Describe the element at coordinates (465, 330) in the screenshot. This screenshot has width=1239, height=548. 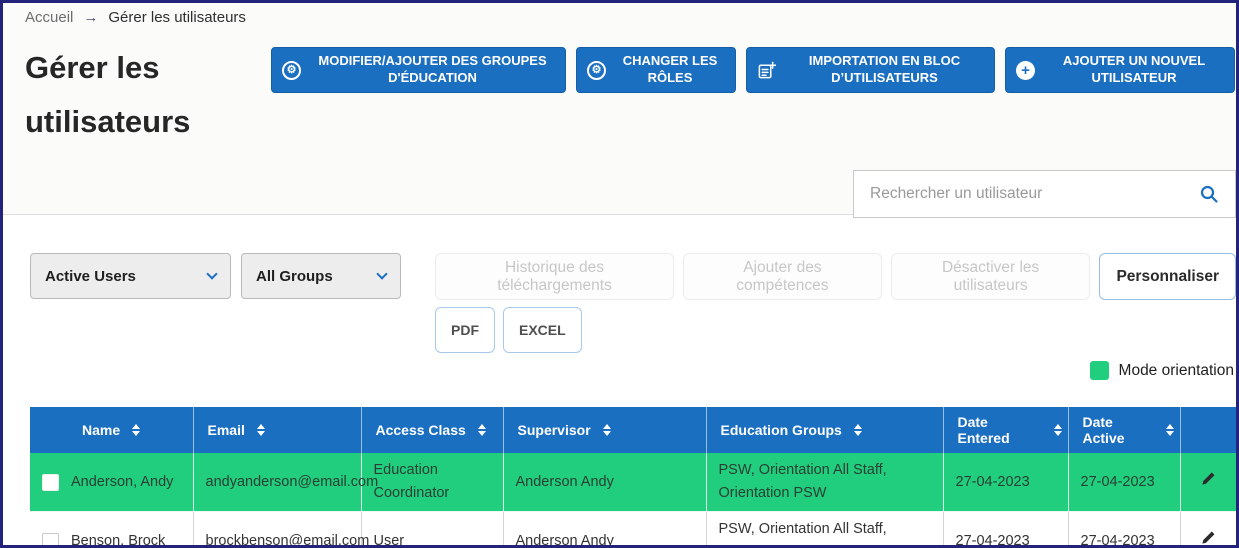
I see `pdf-export-button: PDF` at that location.